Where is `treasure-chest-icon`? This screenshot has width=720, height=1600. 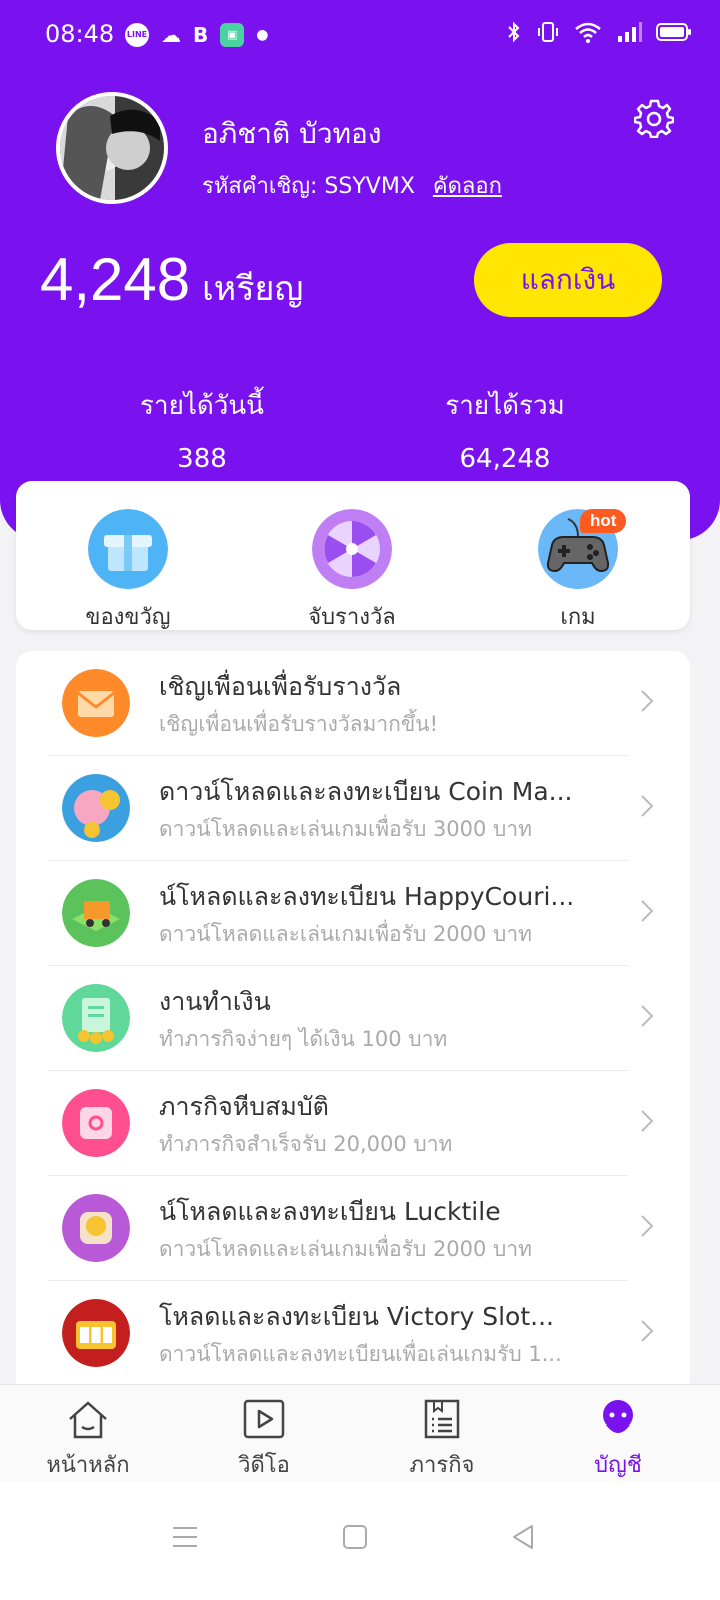 treasure-chest-icon is located at coordinates (96, 1123).